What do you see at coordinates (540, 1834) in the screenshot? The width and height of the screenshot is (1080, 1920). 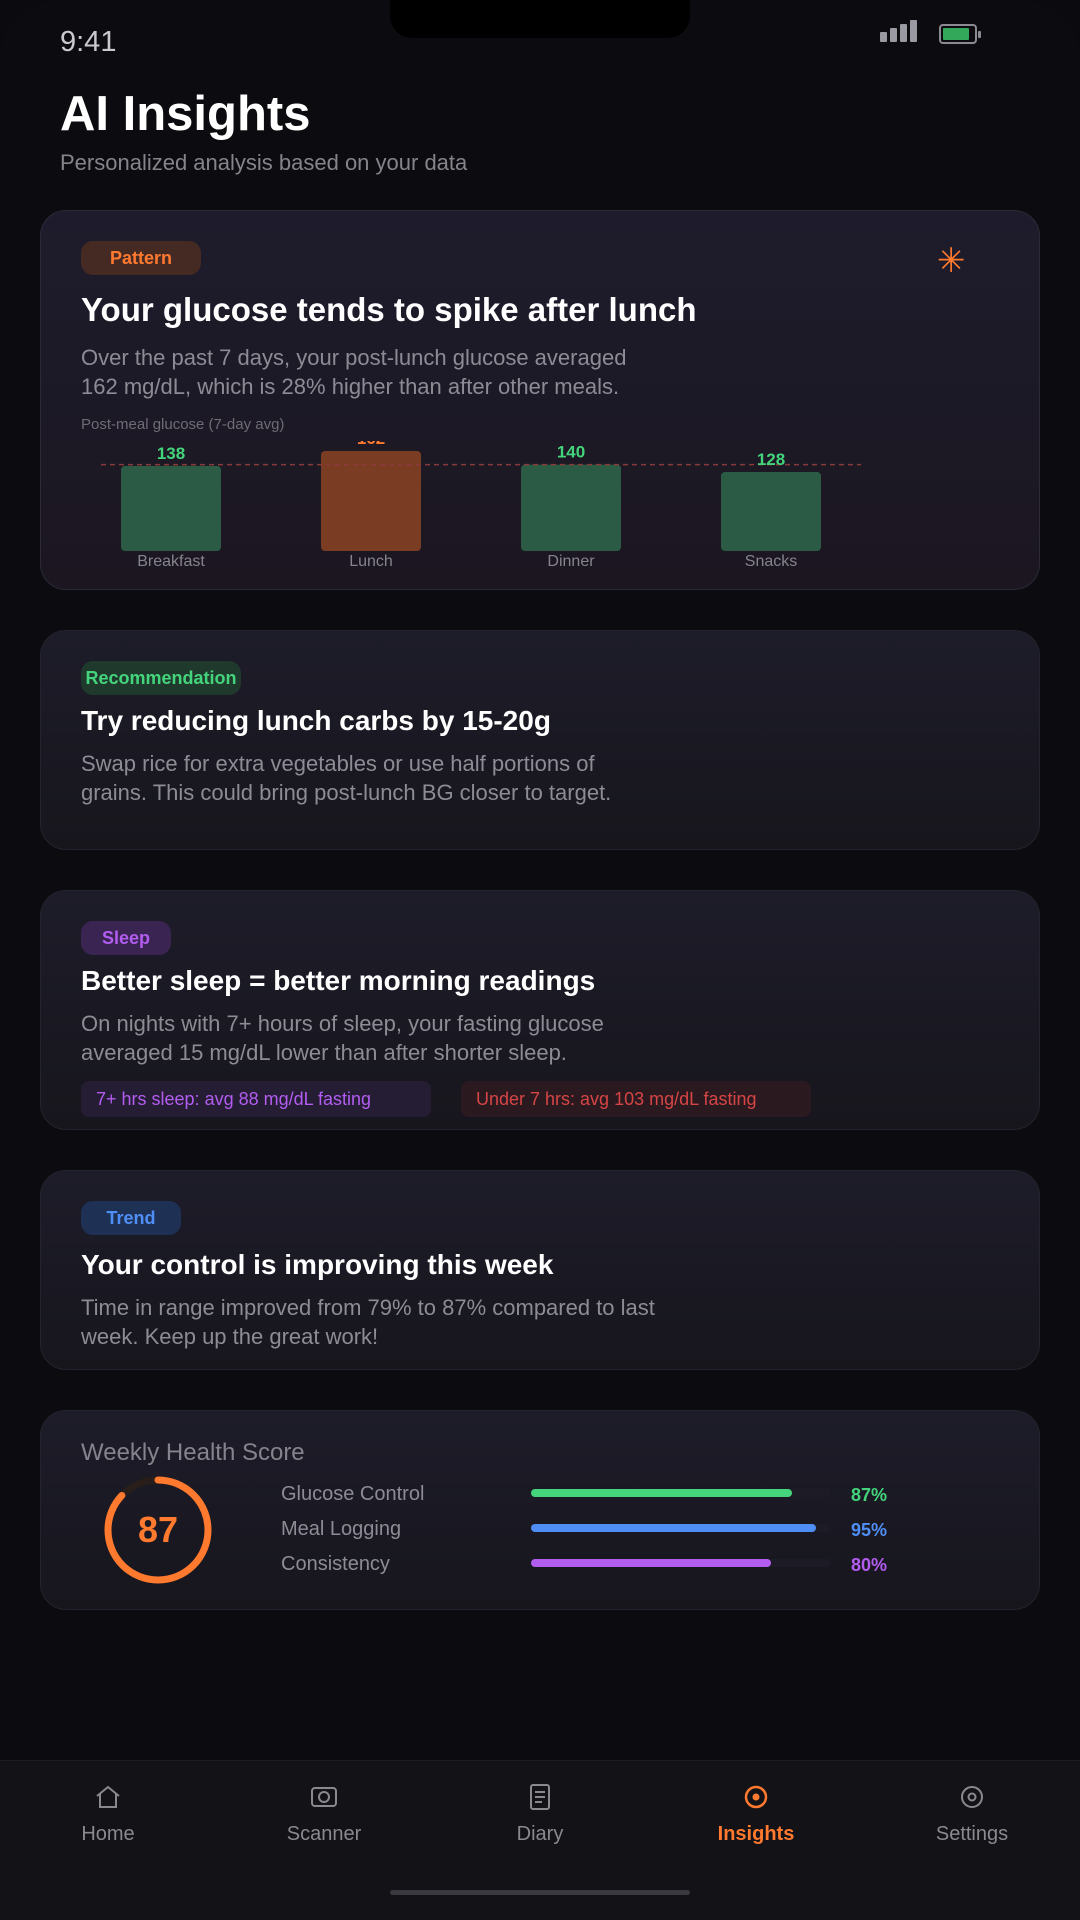 I see `tab-label-diary: Diary` at bounding box center [540, 1834].